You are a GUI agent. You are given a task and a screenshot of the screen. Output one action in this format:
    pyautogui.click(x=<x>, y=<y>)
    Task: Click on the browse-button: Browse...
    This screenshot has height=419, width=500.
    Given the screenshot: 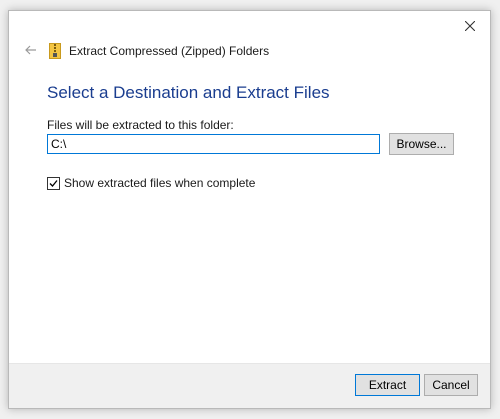 What is the action you would take?
    pyautogui.click(x=421, y=144)
    